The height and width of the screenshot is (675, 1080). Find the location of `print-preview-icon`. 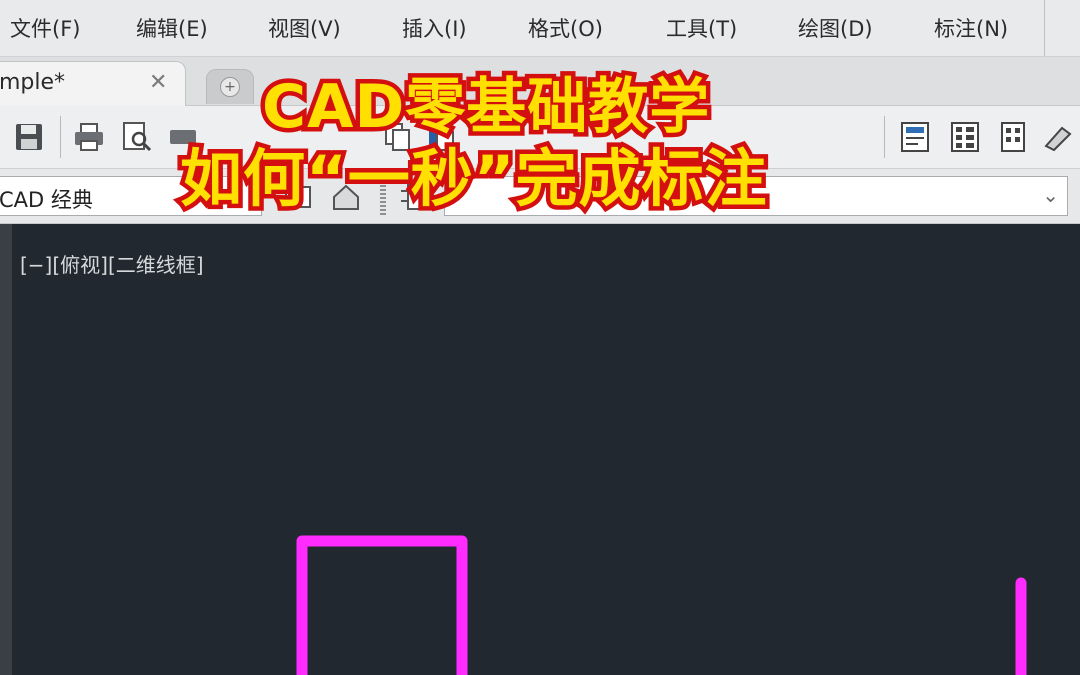

print-preview-icon is located at coordinates (137, 137).